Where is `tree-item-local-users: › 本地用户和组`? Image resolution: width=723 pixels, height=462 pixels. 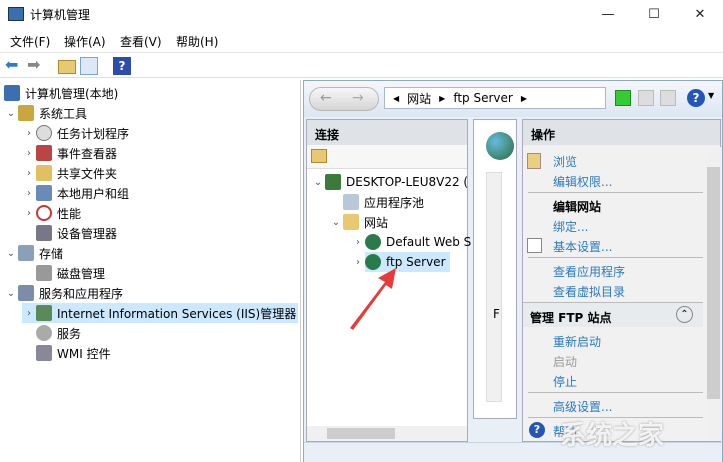
tree-item-local-users: › 本地用户和组 is located at coordinates (75, 193).